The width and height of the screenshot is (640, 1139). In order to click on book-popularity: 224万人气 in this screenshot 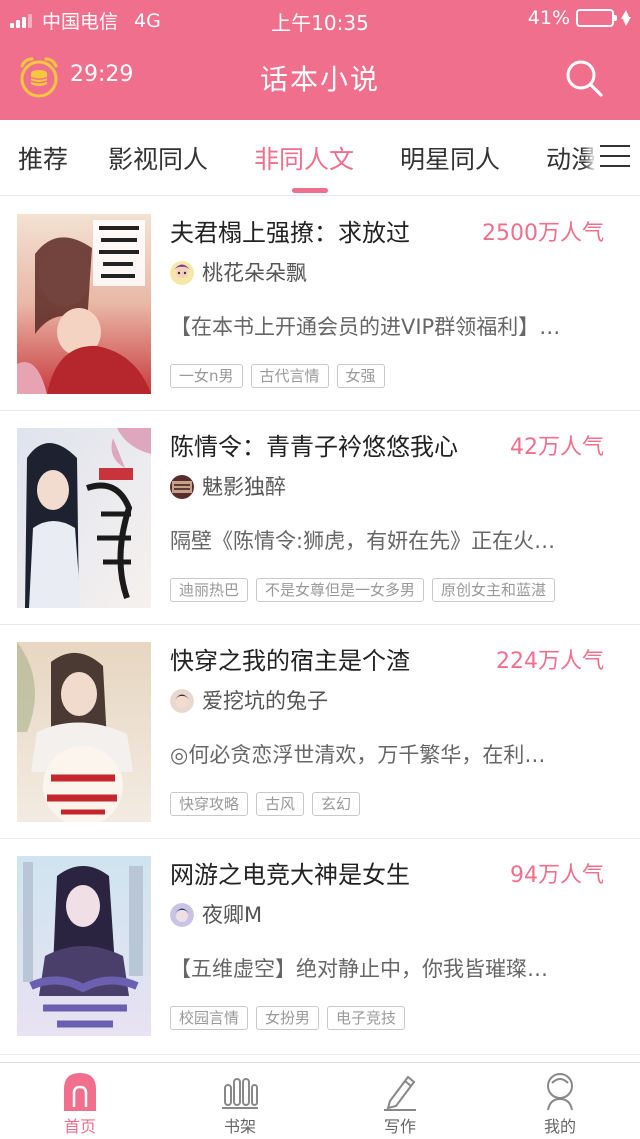, I will do `click(550, 661)`.